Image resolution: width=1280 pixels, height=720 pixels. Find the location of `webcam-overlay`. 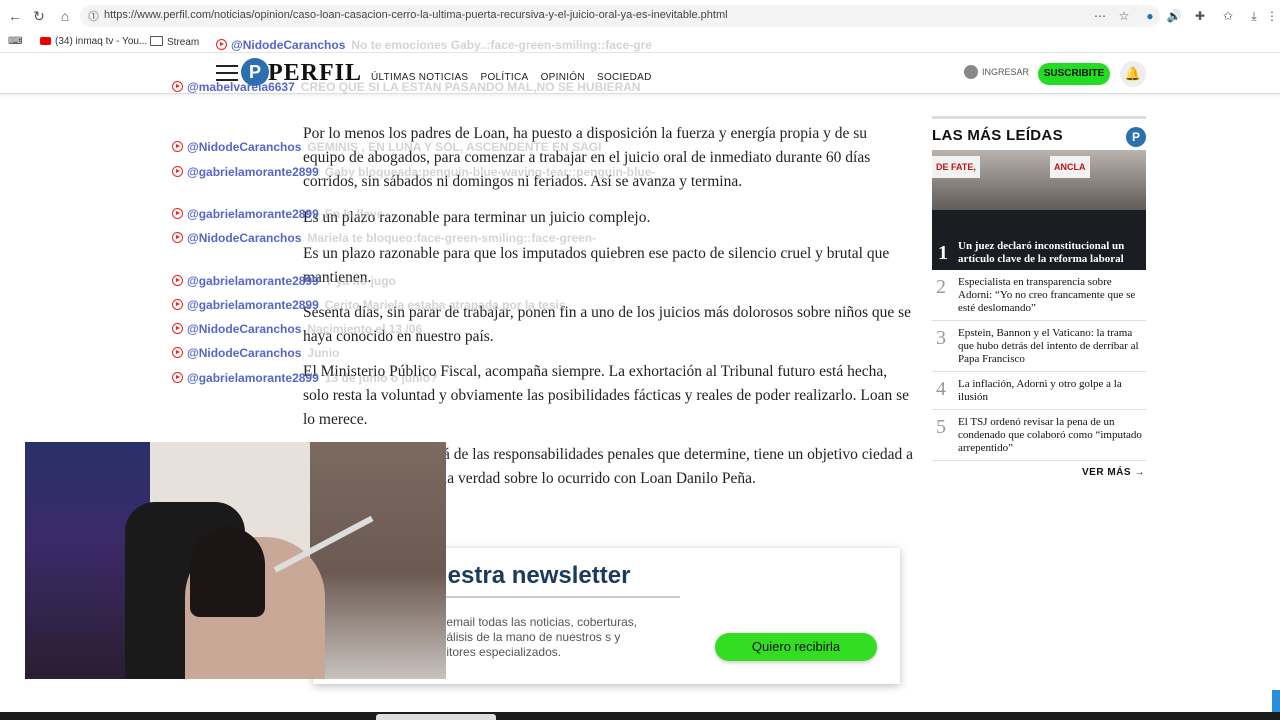

webcam-overlay is located at coordinates (235, 560).